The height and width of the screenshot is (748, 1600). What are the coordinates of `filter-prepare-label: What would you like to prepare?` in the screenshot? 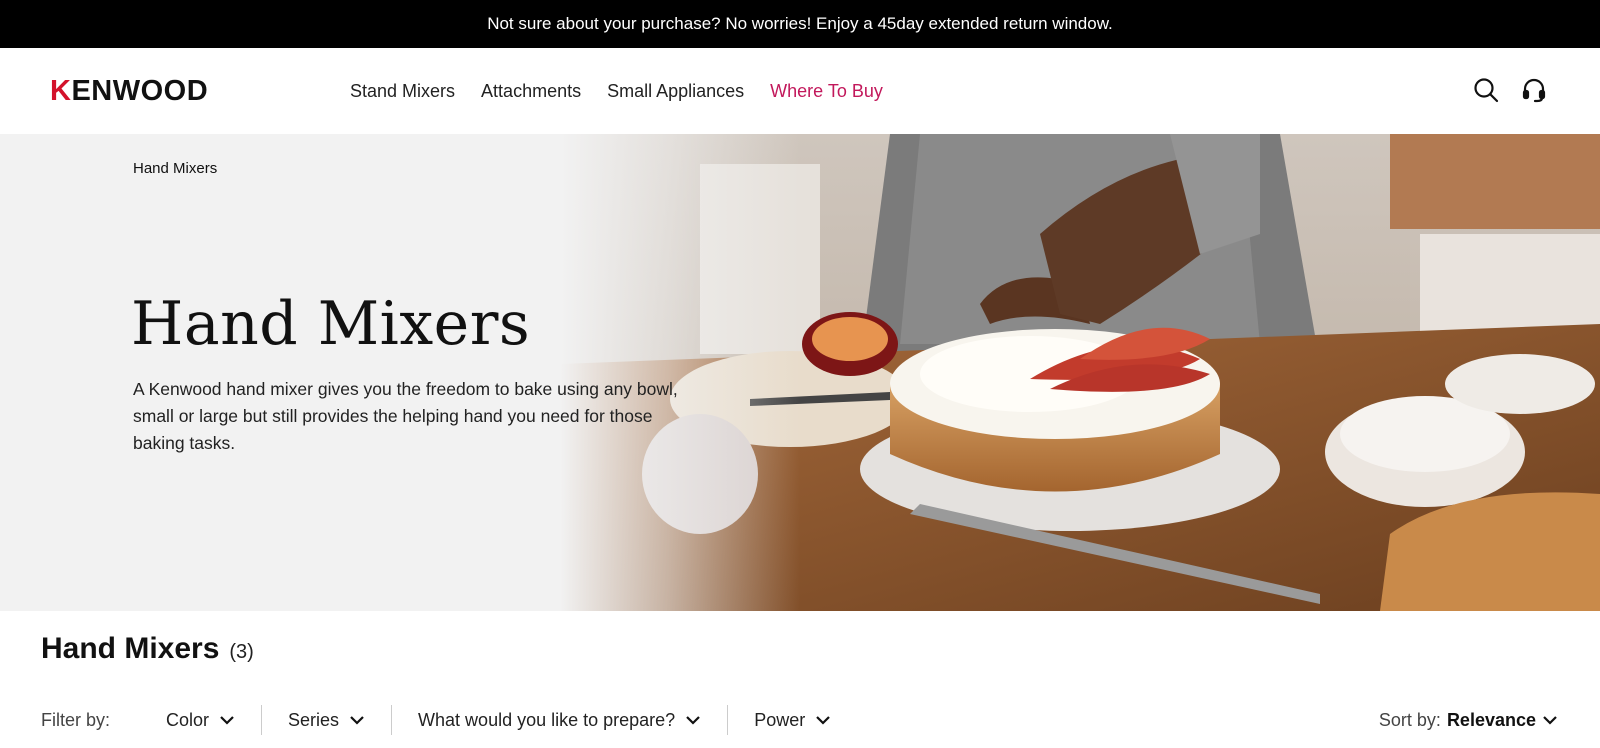 It's located at (547, 719).